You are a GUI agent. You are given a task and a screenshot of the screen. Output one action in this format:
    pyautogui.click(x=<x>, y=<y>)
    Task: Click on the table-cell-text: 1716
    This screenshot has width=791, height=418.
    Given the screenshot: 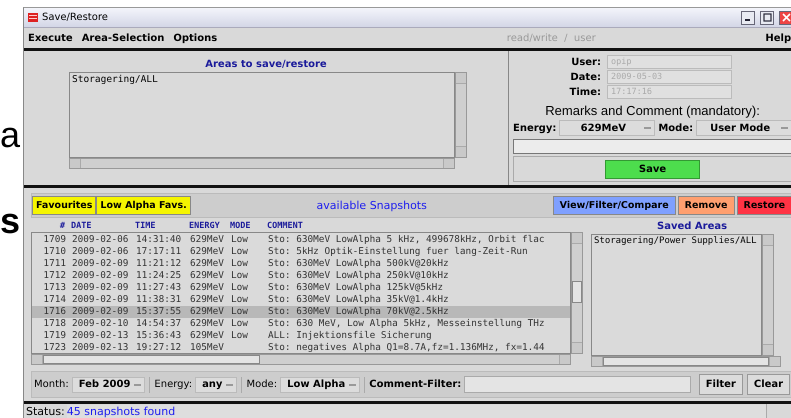 What is the action you would take?
    pyautogui.click(x=54, y=312)
    